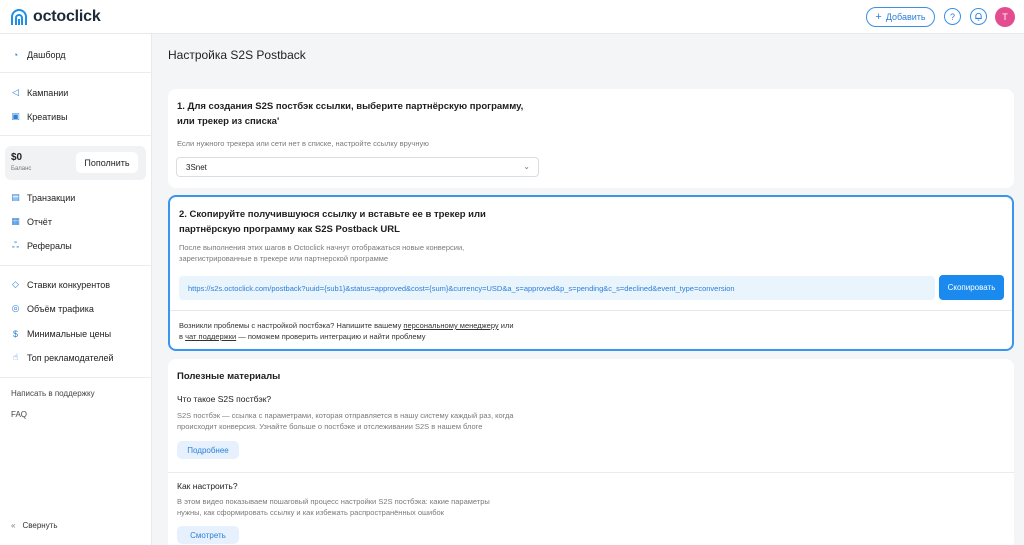 This screenshot has width=1024, height=545. Describe the element at coordinates (237, 55) in the screenshot. I see `page-title: Настройка S2S Postback` at that location.